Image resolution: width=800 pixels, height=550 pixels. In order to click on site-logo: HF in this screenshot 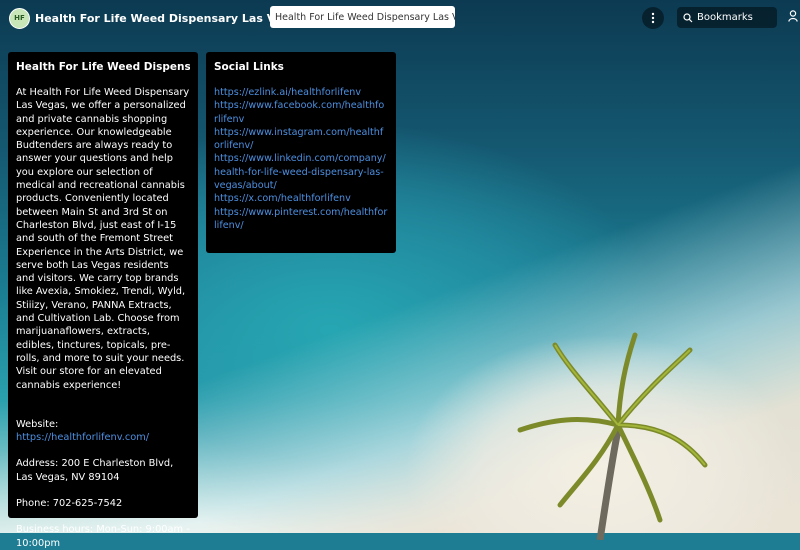, I will do `click(19, 18)`.